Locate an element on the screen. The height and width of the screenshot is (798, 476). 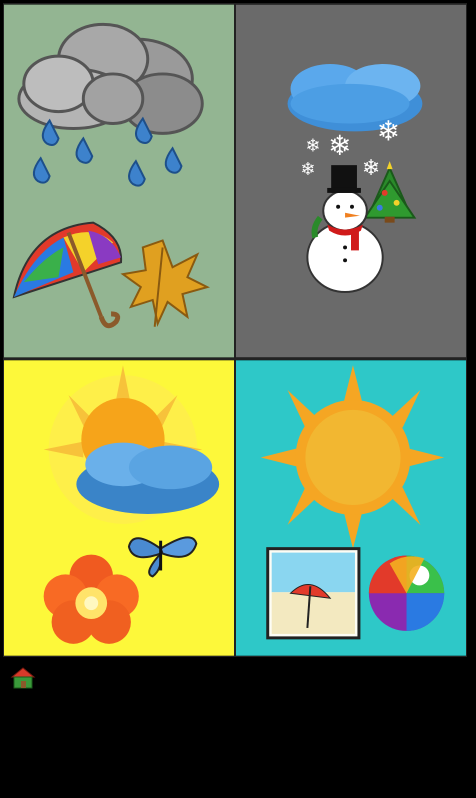
home-icon is located at coordinates (23, 678).